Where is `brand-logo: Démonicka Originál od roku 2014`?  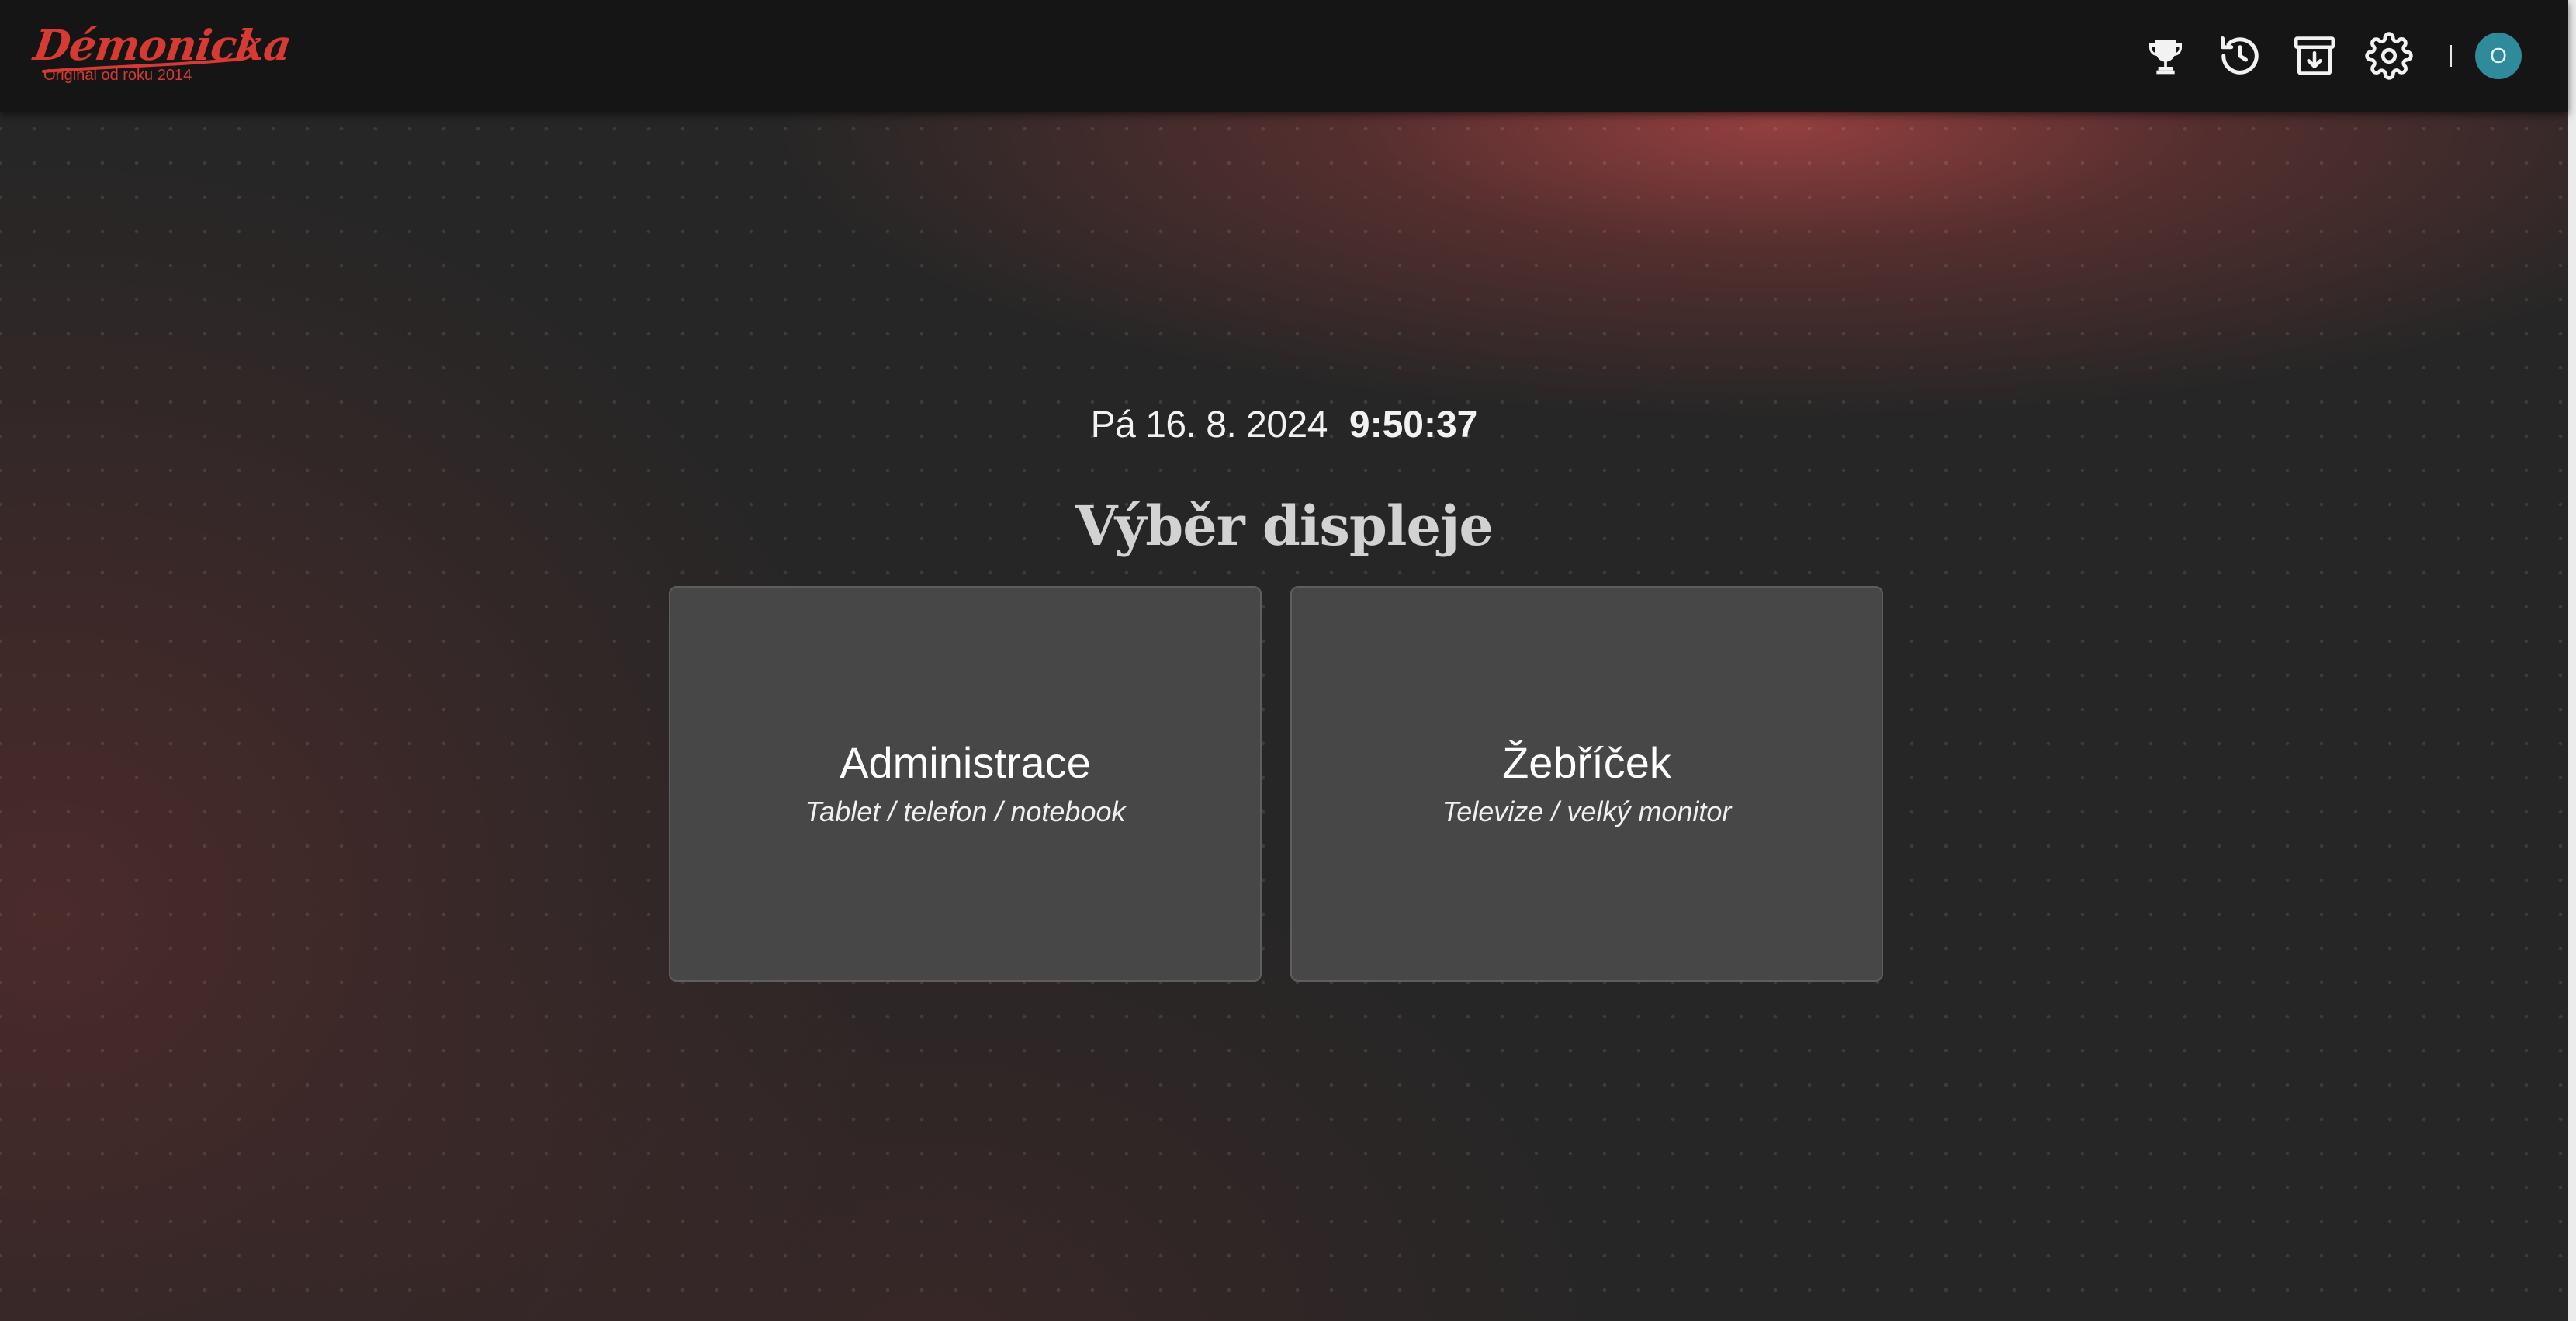 brand-logo: Démonicka Originál od roku 2014 is located at coordinates (162, 55).